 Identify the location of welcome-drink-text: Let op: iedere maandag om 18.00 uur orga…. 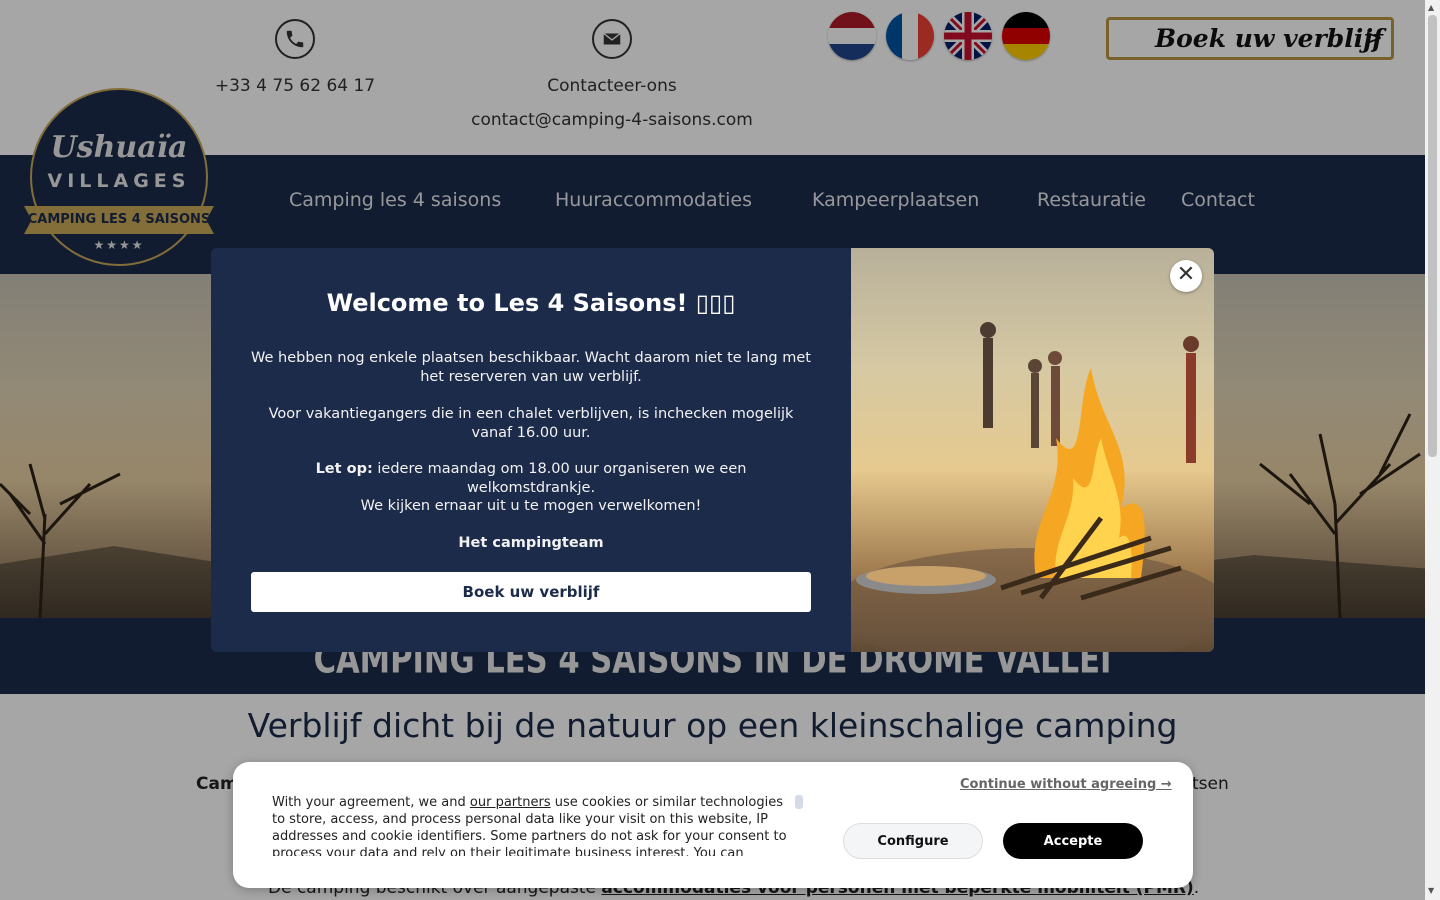
(531, 479).